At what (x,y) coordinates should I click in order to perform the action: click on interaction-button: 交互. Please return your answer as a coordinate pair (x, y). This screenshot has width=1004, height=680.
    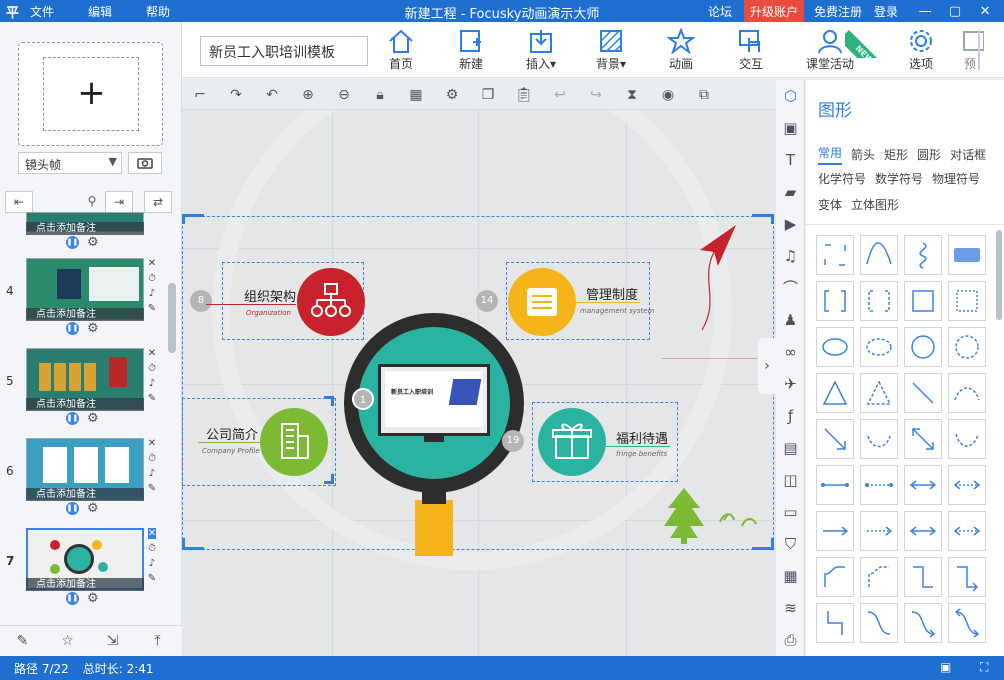
    Looking at the image, I should click on (751, 50).